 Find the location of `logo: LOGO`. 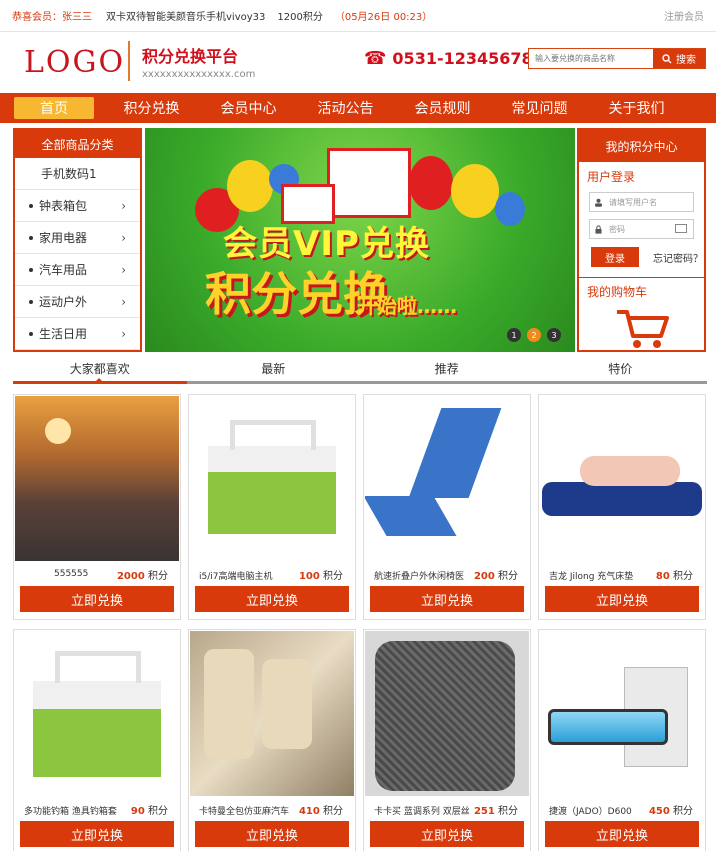

logo: LOGO is located at coordinates (74, 62).